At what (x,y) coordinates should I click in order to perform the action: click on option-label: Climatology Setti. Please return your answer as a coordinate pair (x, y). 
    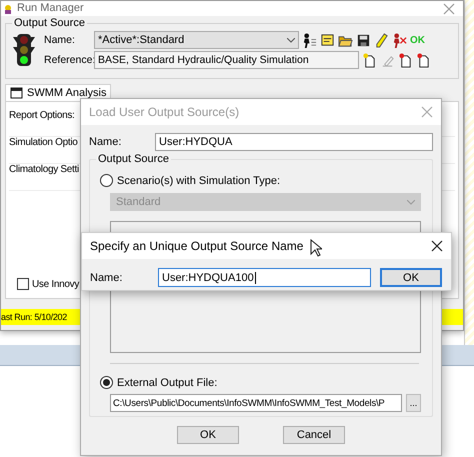
    Looking at the image, I should click on (44, 169).